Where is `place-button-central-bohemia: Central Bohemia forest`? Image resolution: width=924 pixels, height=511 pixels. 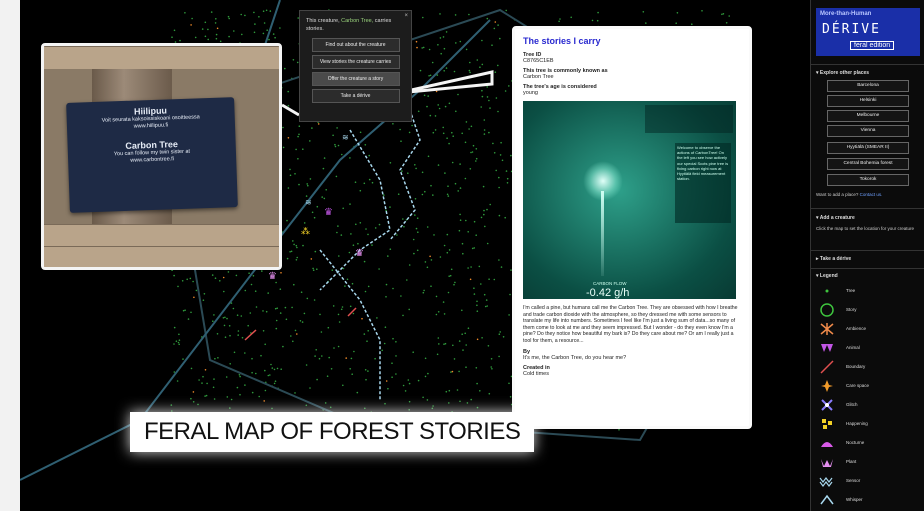
place-button-central-bohemia: Central Bohemia forest is located at coordinates (868, 164).